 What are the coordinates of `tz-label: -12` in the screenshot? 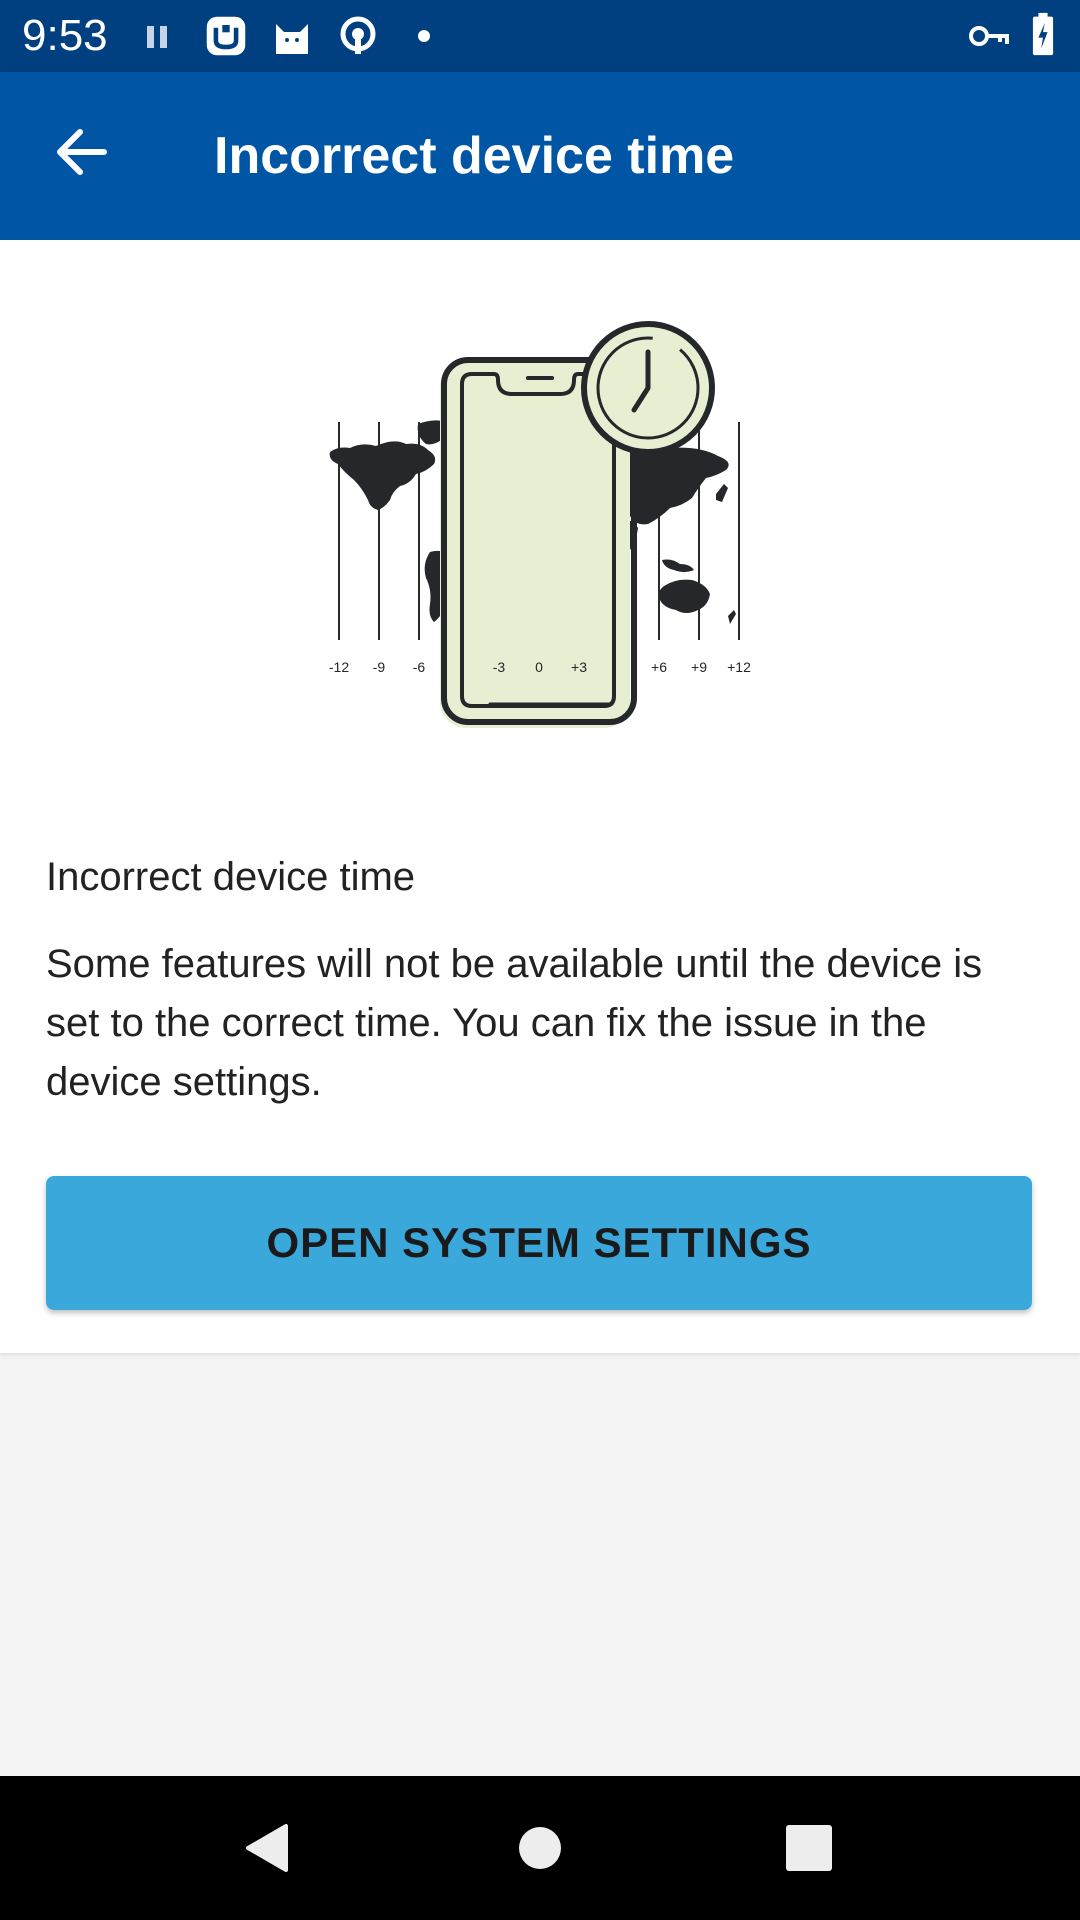 It's located at (339, 667).